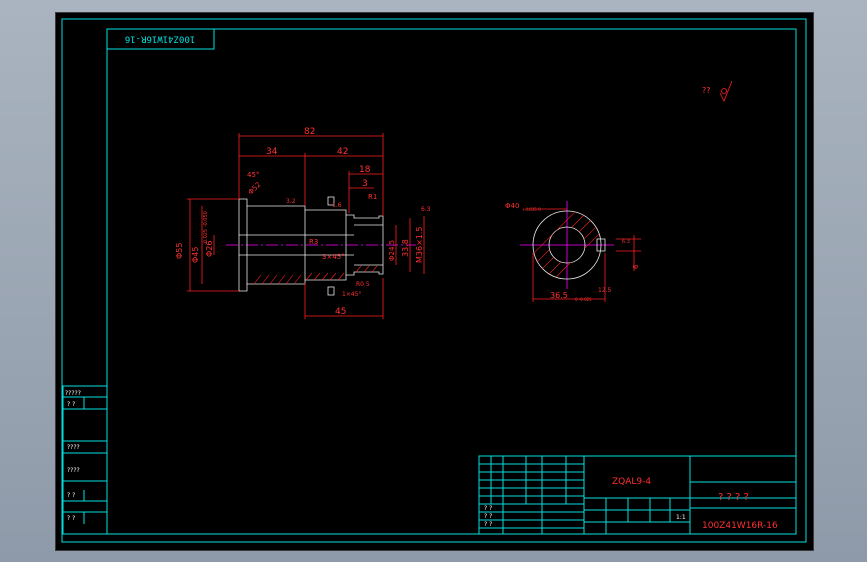  I want to click on dim-dia-45: Φ45, so click(195, 255).